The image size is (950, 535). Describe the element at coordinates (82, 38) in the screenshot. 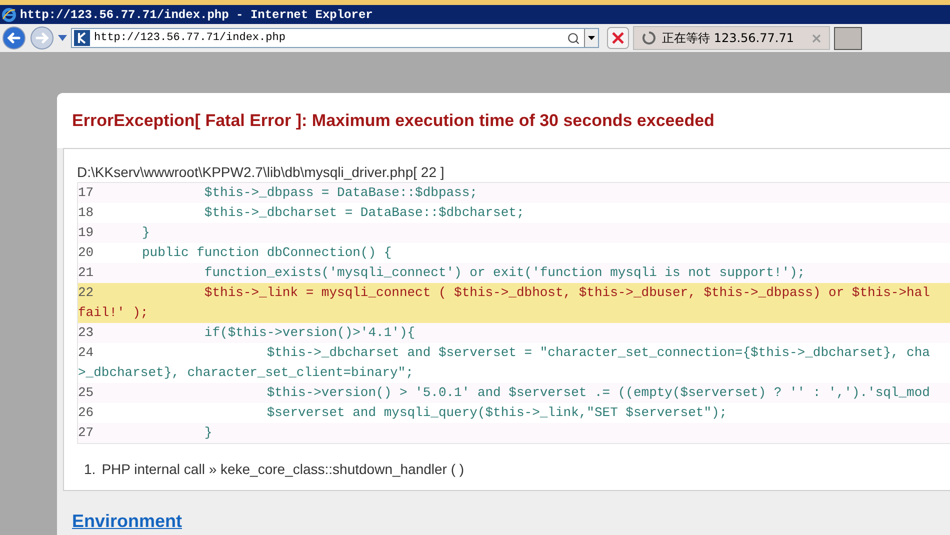

I see `site-favicon-icon` at that location.